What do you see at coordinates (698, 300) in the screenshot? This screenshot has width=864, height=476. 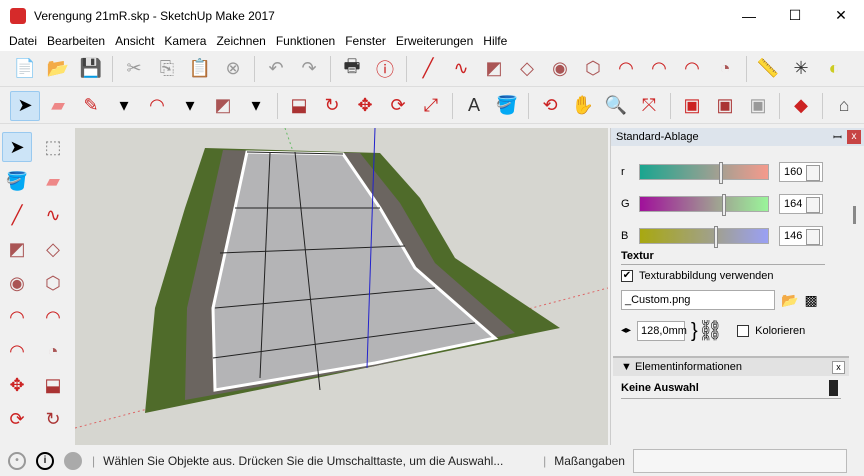 I see `texture-file-input: _Custom.png` at bounding box center [698, 300].